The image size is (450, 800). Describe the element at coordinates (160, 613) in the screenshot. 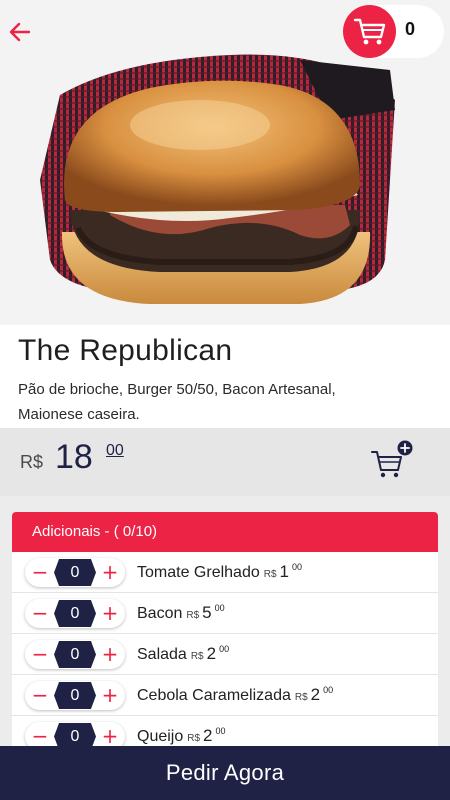

I see `addon-name: Bacon` at that location.